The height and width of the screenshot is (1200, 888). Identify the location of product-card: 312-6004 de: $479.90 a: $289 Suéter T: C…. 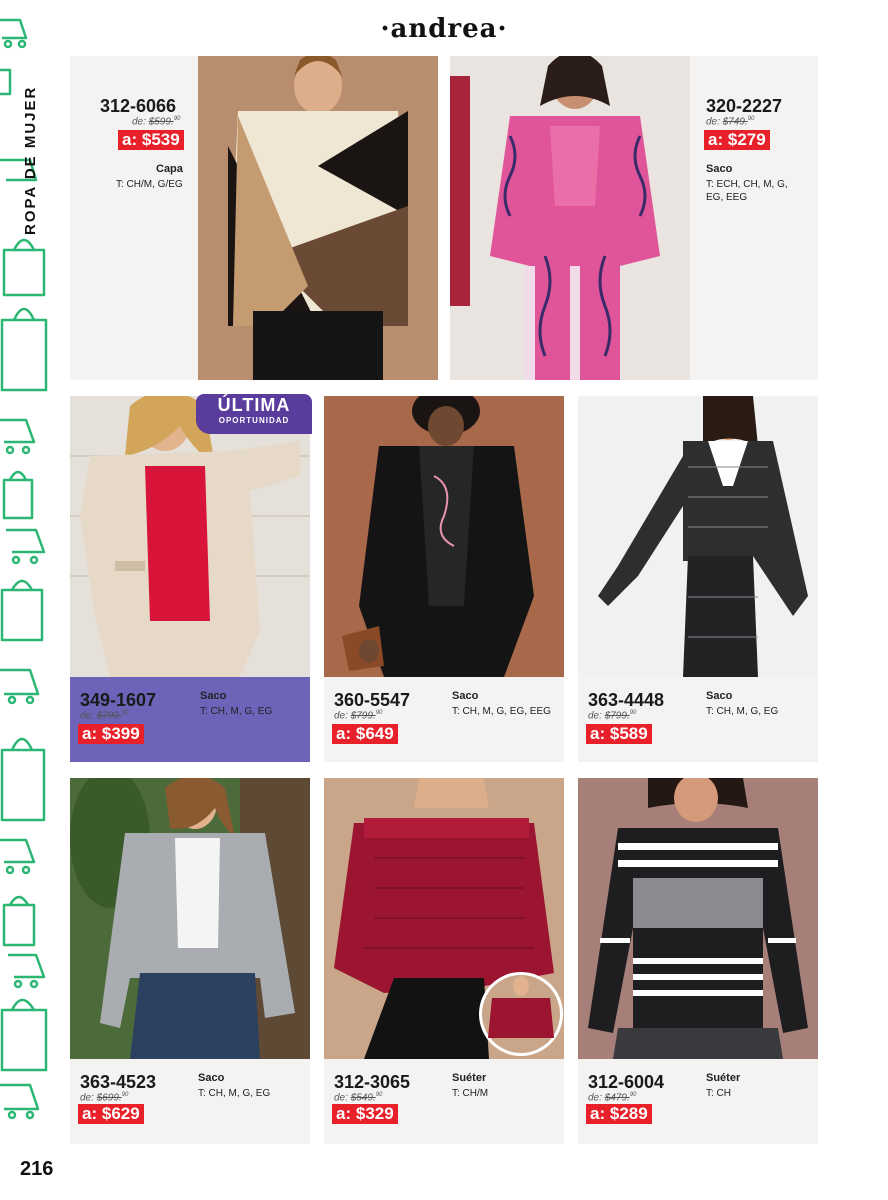
(698, 961).